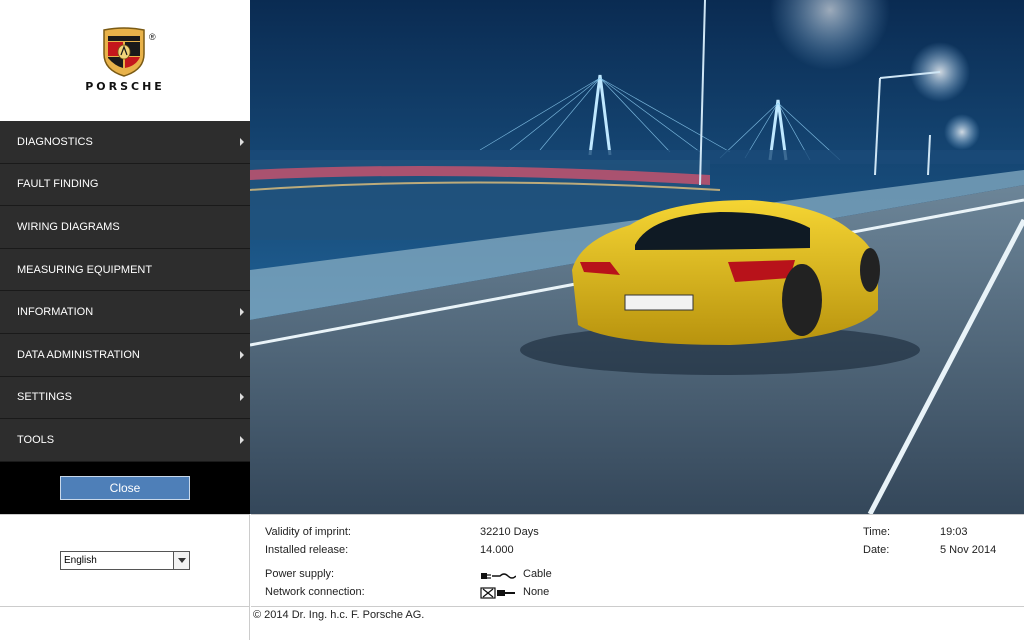  What do you see at coordinates (125, 86) in the screenshot?
I see `porsche-wordmark: PORSCHE` at bounding box center [125, 86].